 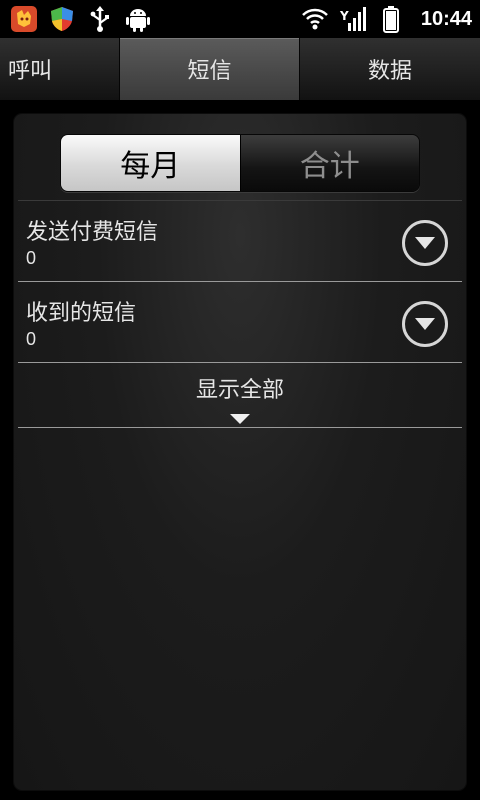 I want to click on battery-icon, so click(x=391, y=19).